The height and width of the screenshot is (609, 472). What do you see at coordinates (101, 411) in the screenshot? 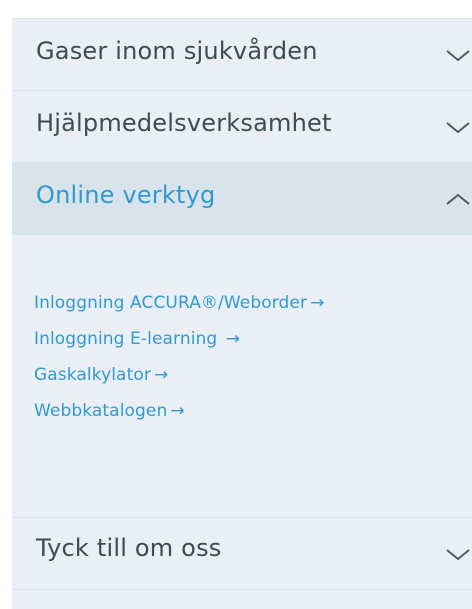
I see `link-label: Webbkatalogen` at bounding box center [101, 411].